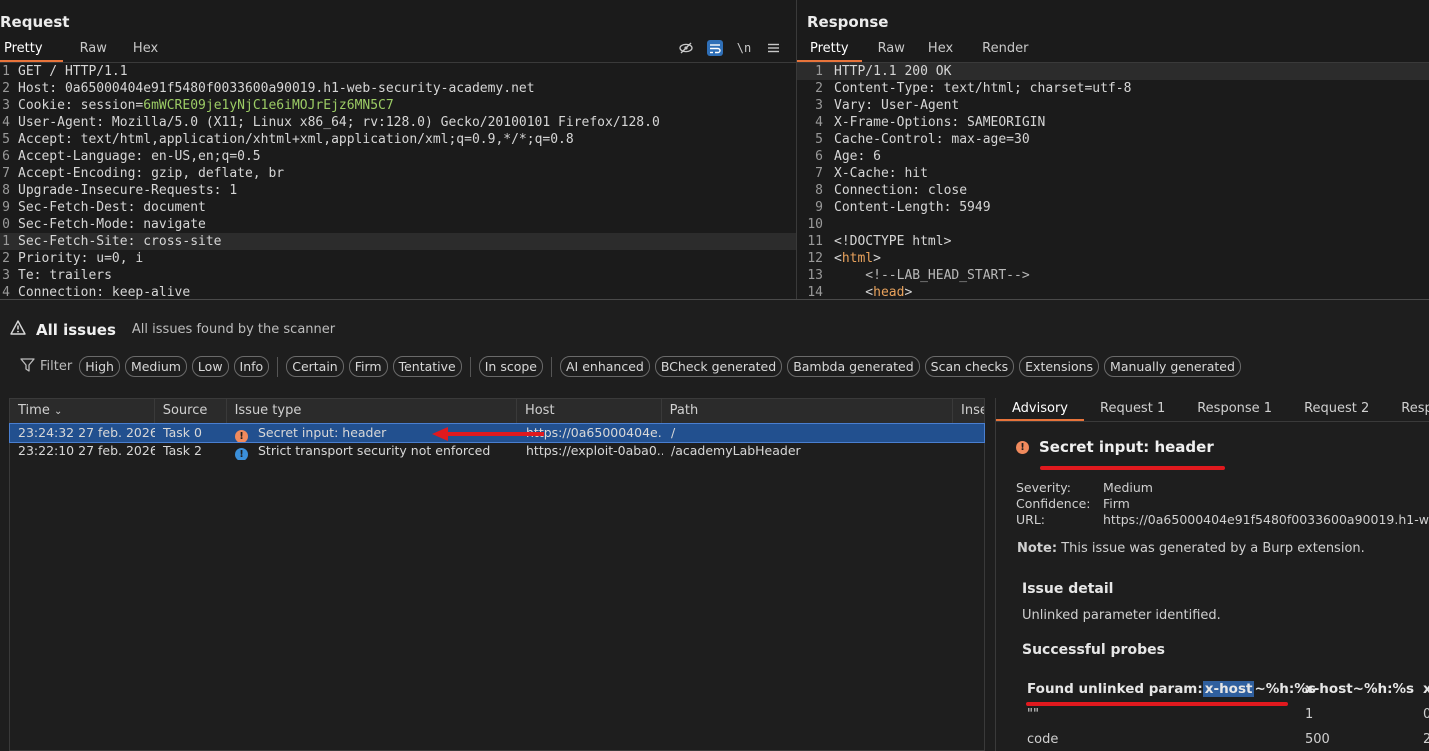  I want to click on tab-response-2: Response 2, so click(1407, 409).